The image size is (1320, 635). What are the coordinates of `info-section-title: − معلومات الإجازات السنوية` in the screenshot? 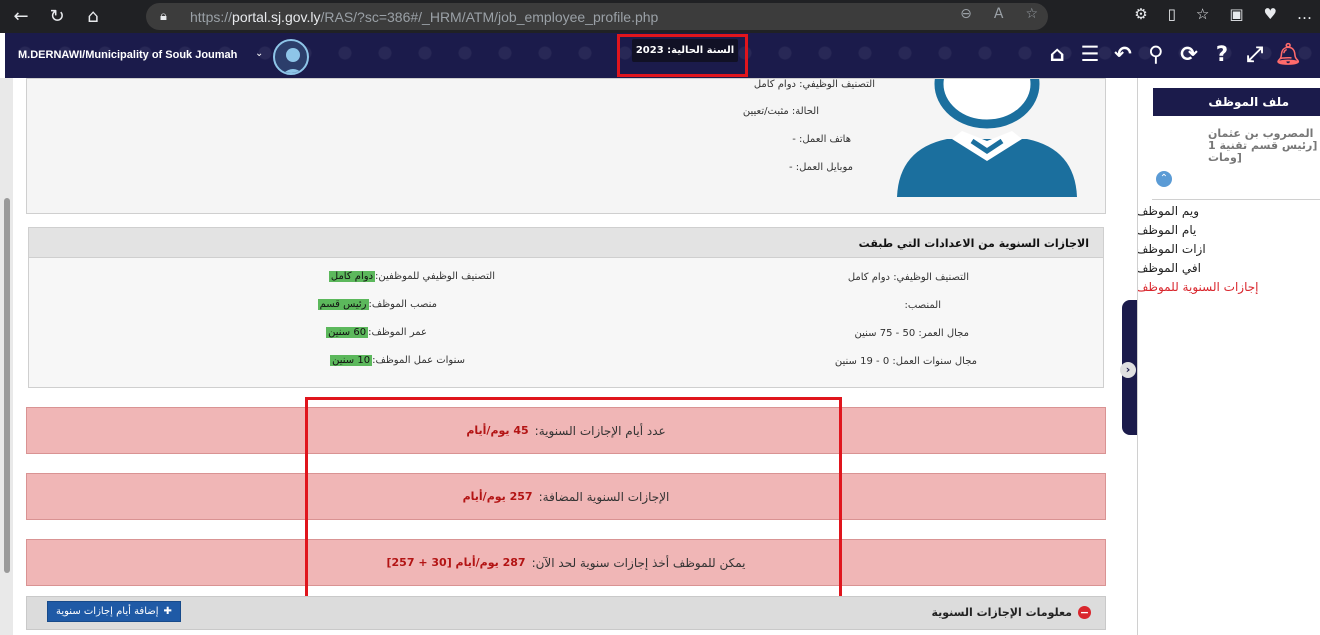 It's located at (1011, 612).